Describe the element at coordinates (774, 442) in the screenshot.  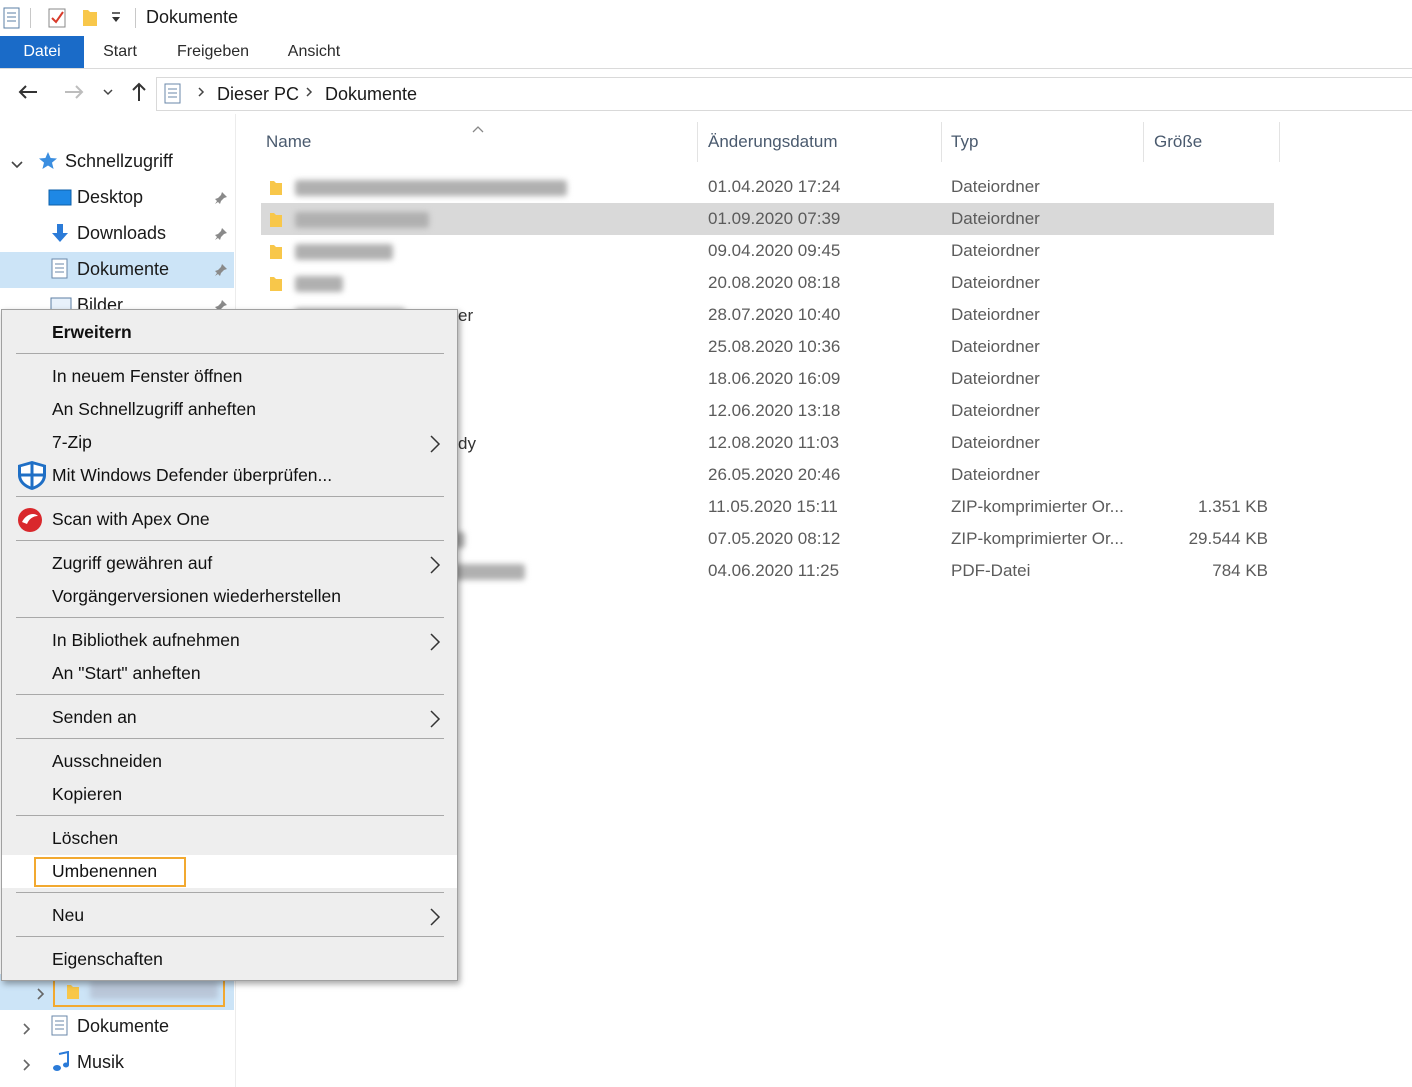
I see `cell-date: 12.08.2020 11:03` at that location.